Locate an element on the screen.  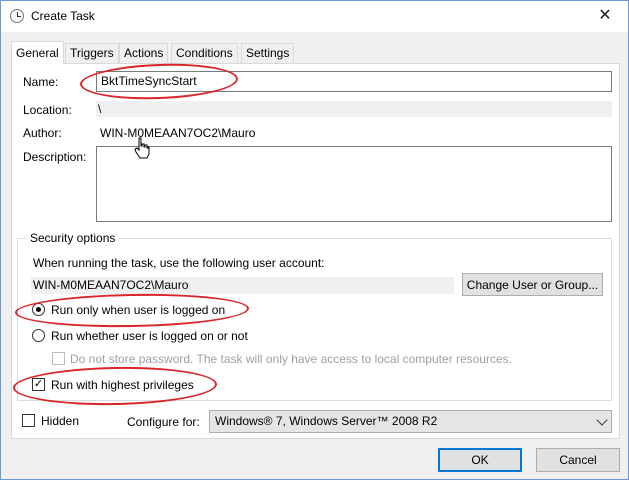
do-not-store-password-checkbox is located at coordinates (58, 358).